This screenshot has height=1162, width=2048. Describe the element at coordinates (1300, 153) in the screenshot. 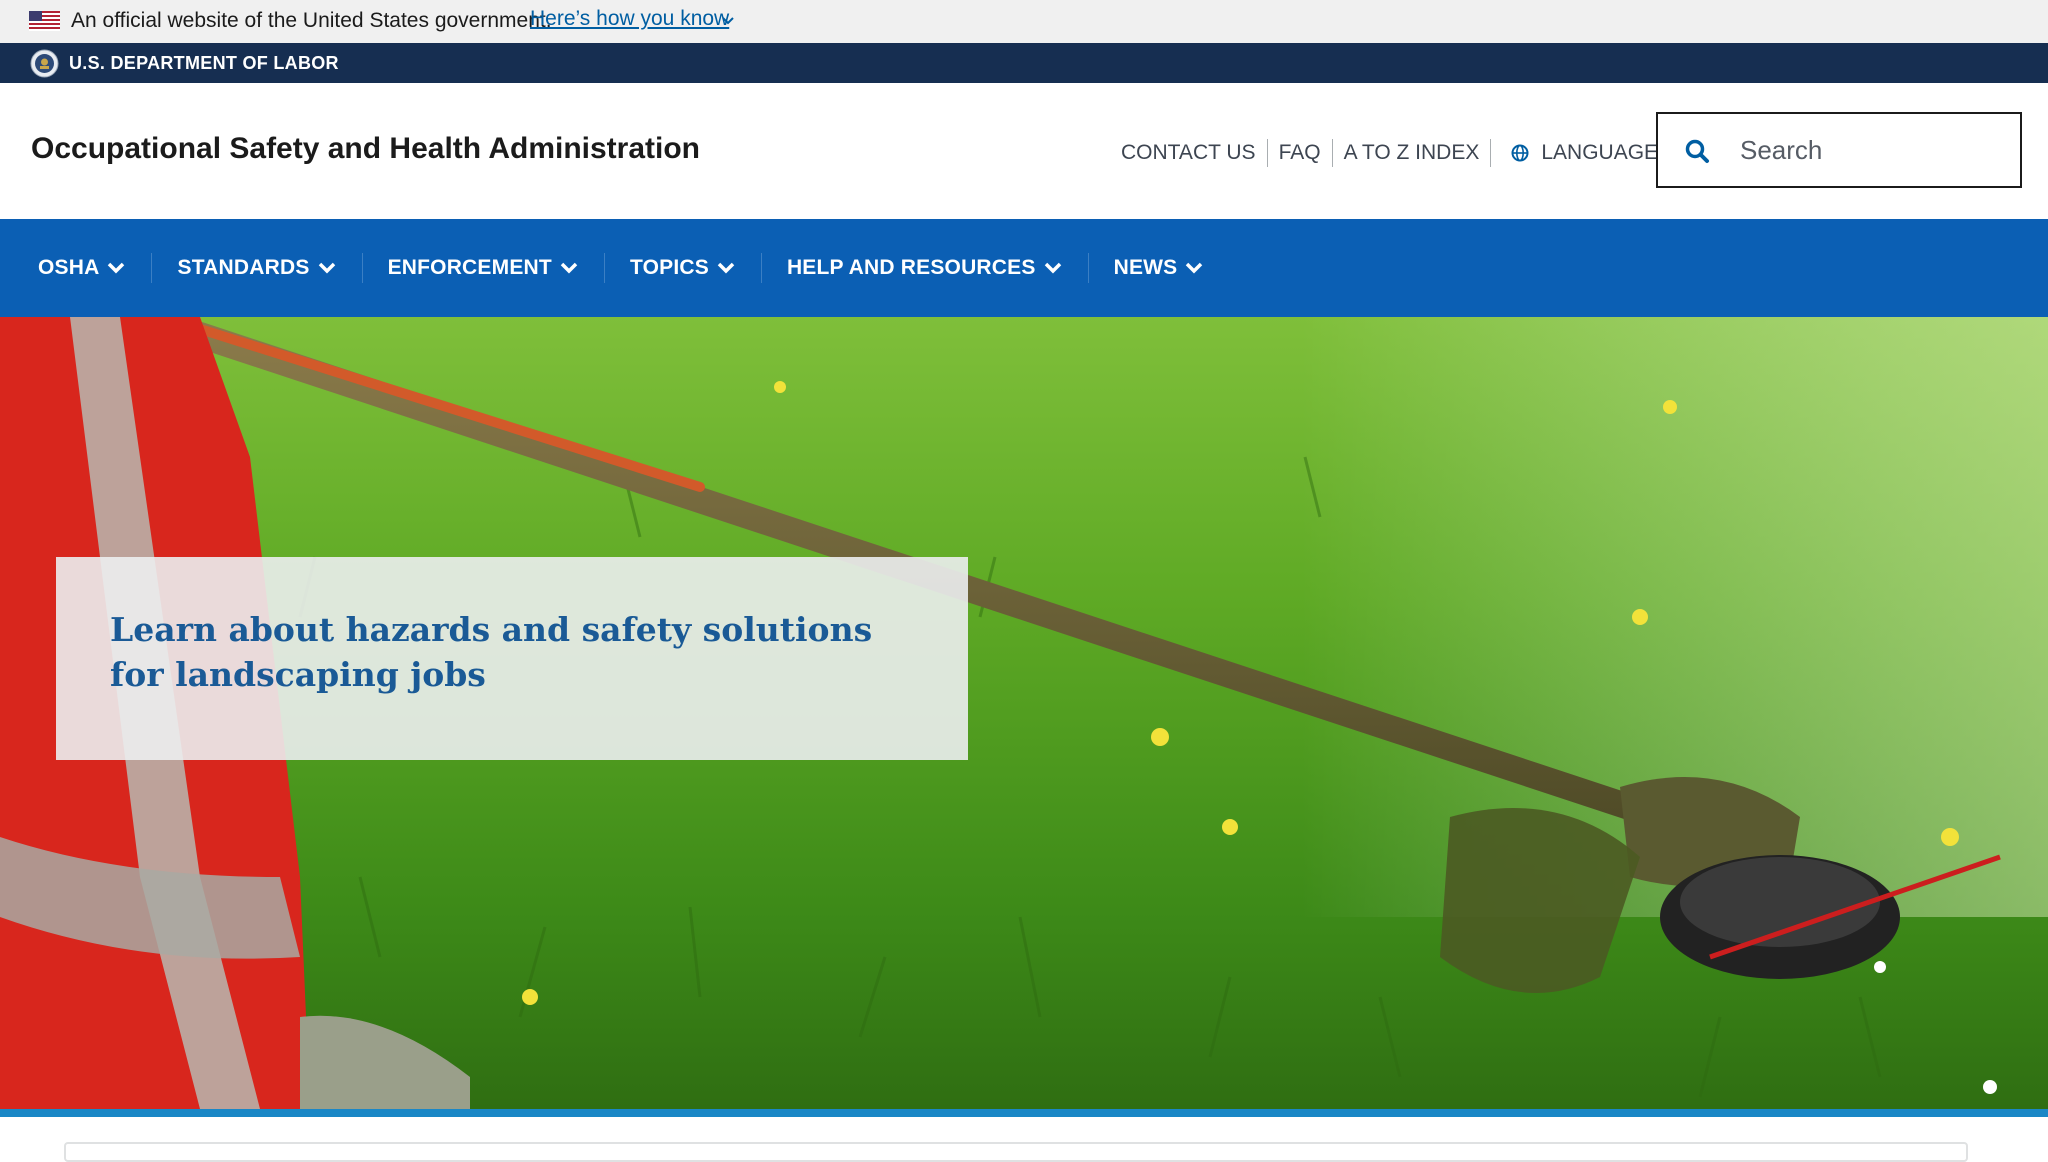

I see `faq-link: FAQ` at that location.